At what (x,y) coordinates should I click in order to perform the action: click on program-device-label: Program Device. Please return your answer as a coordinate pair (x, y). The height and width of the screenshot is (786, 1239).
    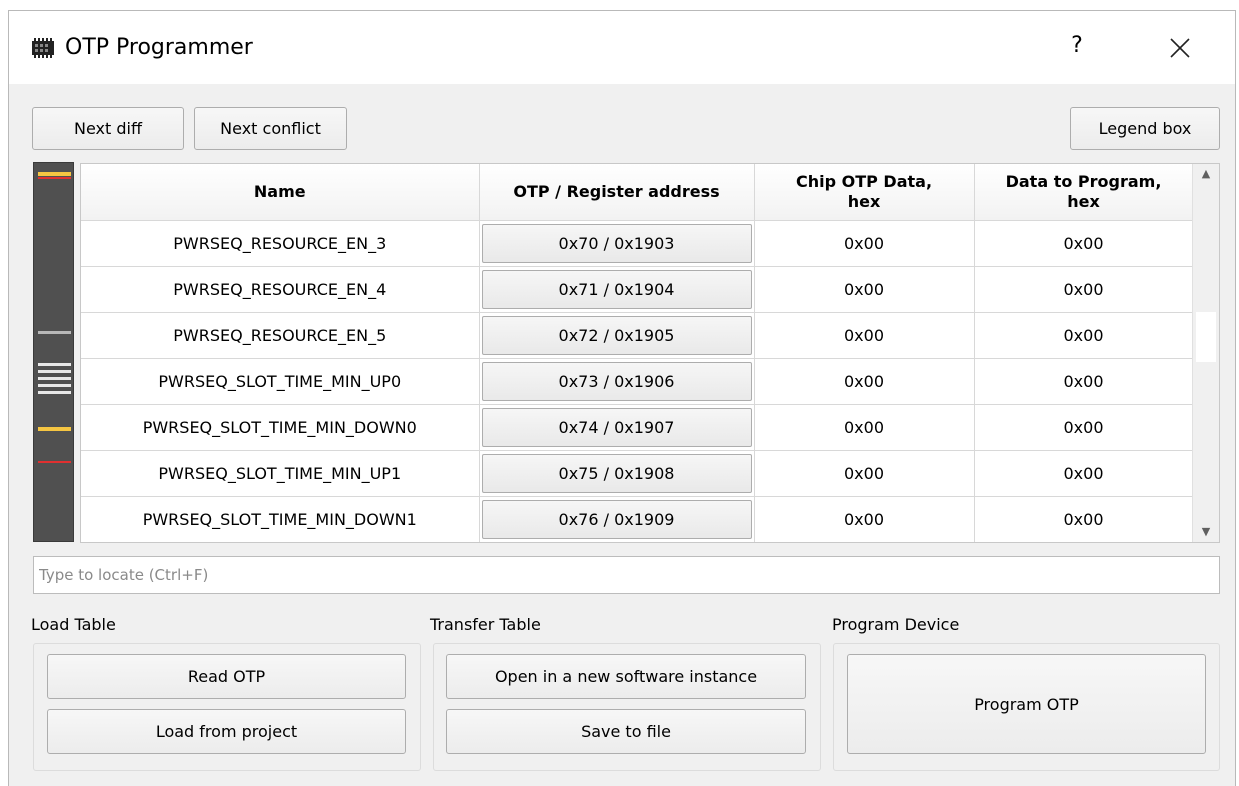
    Looking at the image, I should click on (896, 624).